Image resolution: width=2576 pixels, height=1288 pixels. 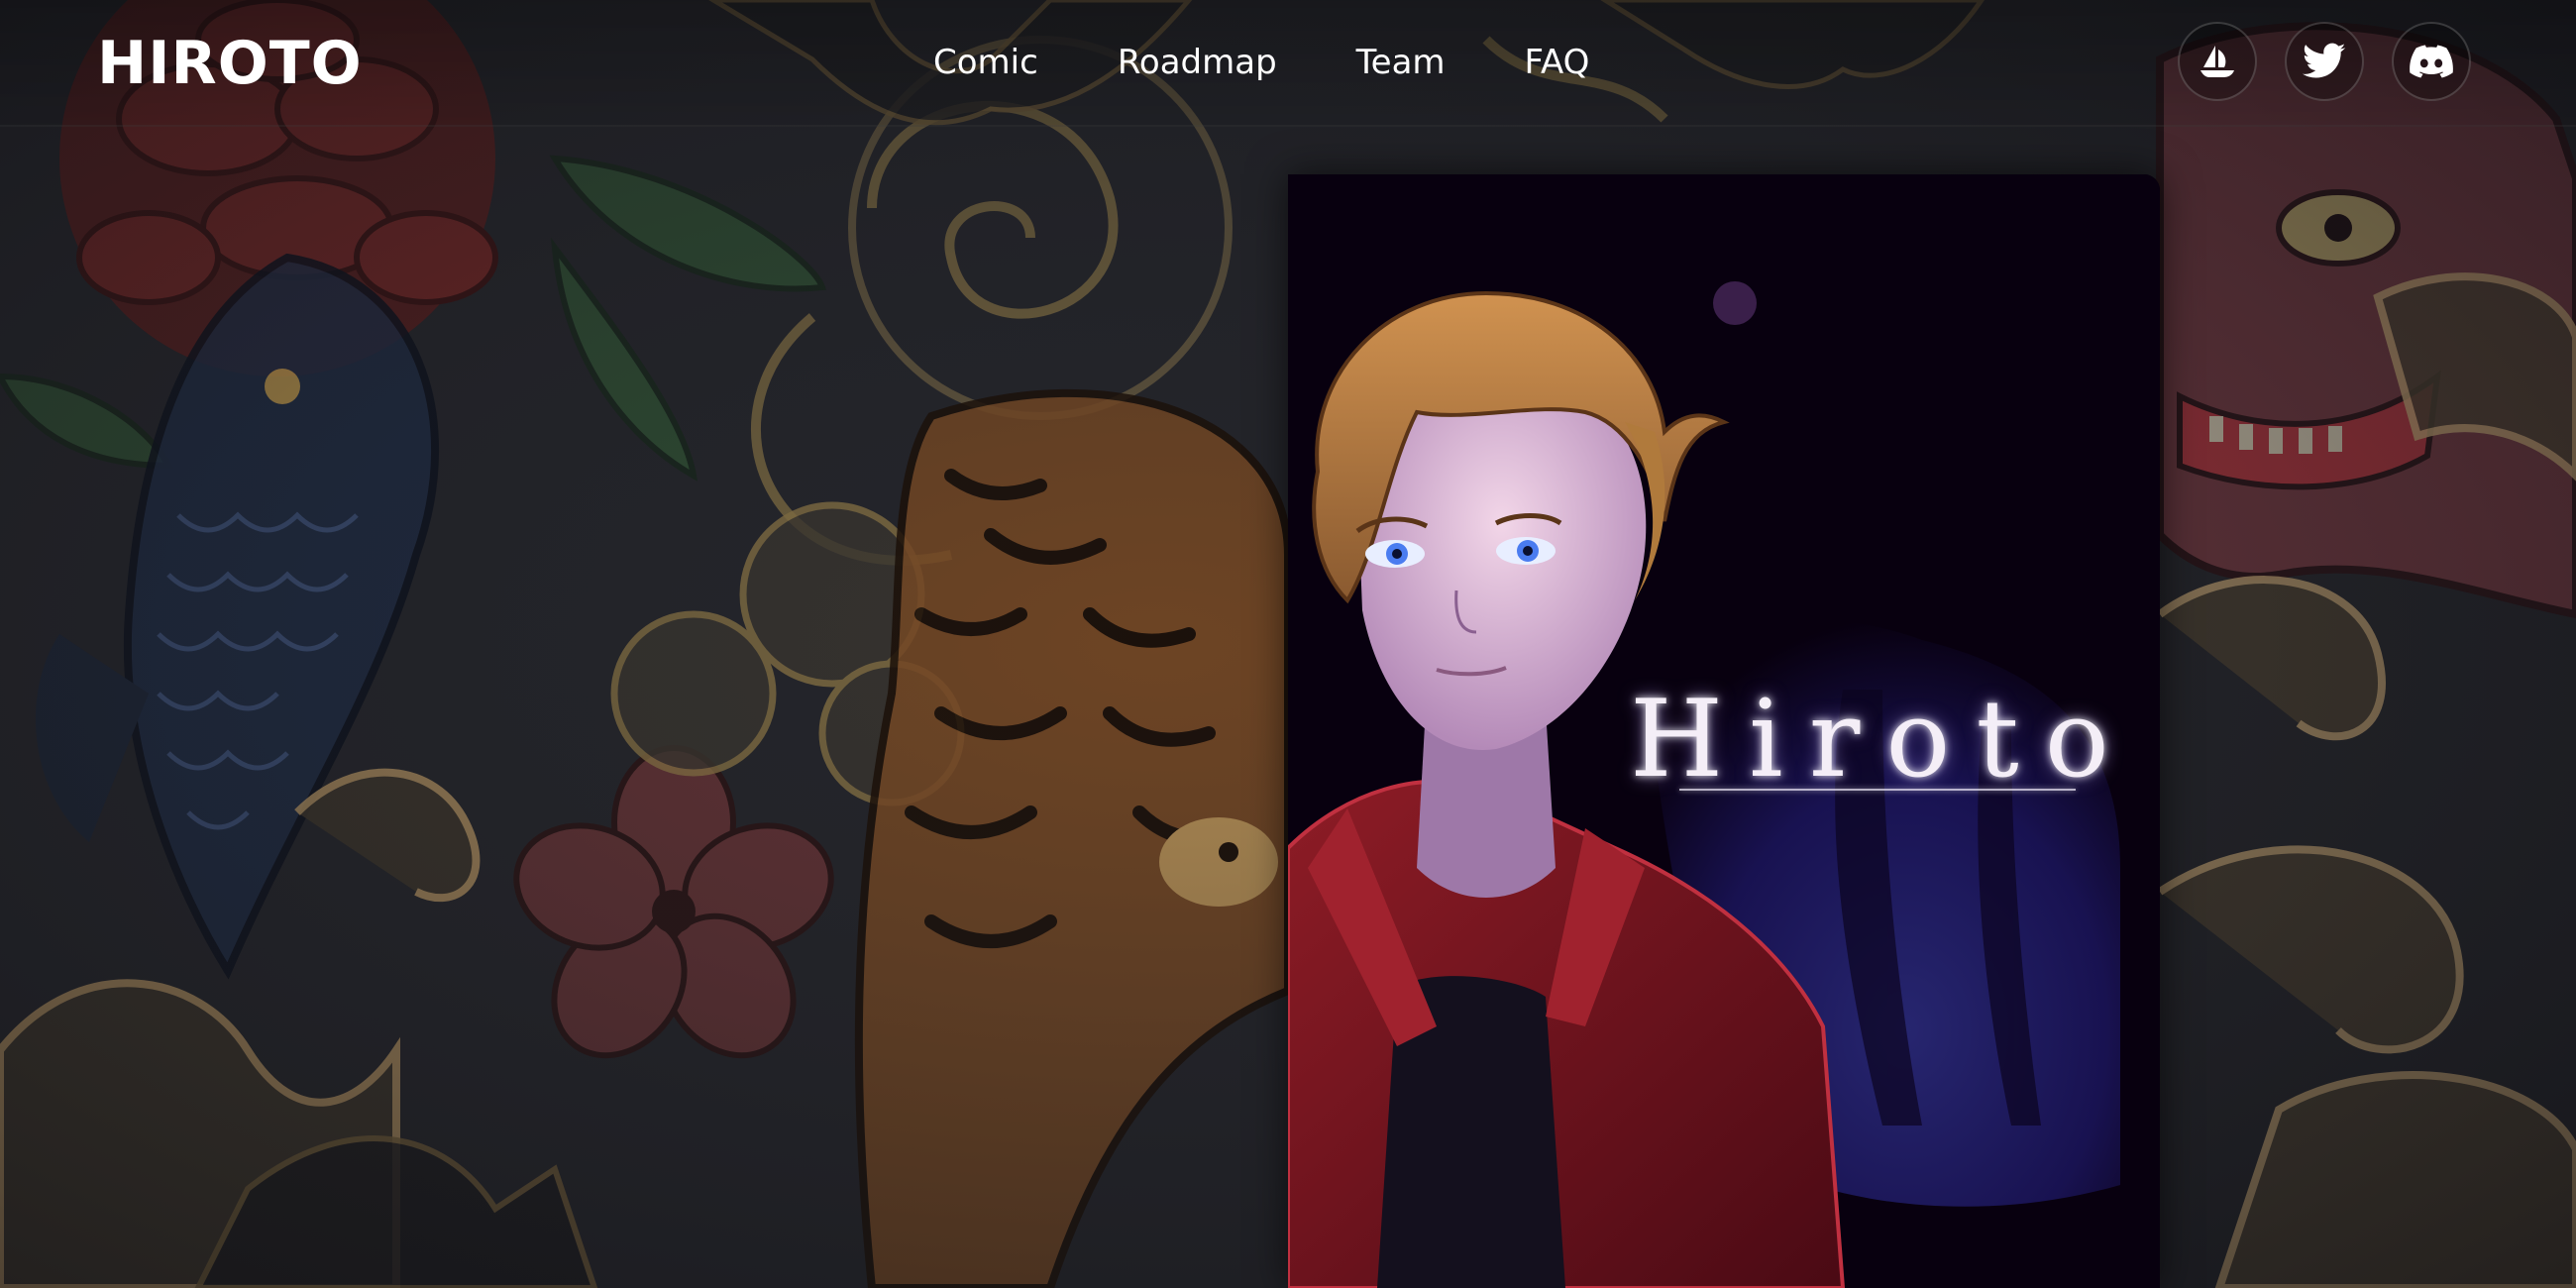 I want to click on cover-title: Hiroto, so click(x=1882, y=740).